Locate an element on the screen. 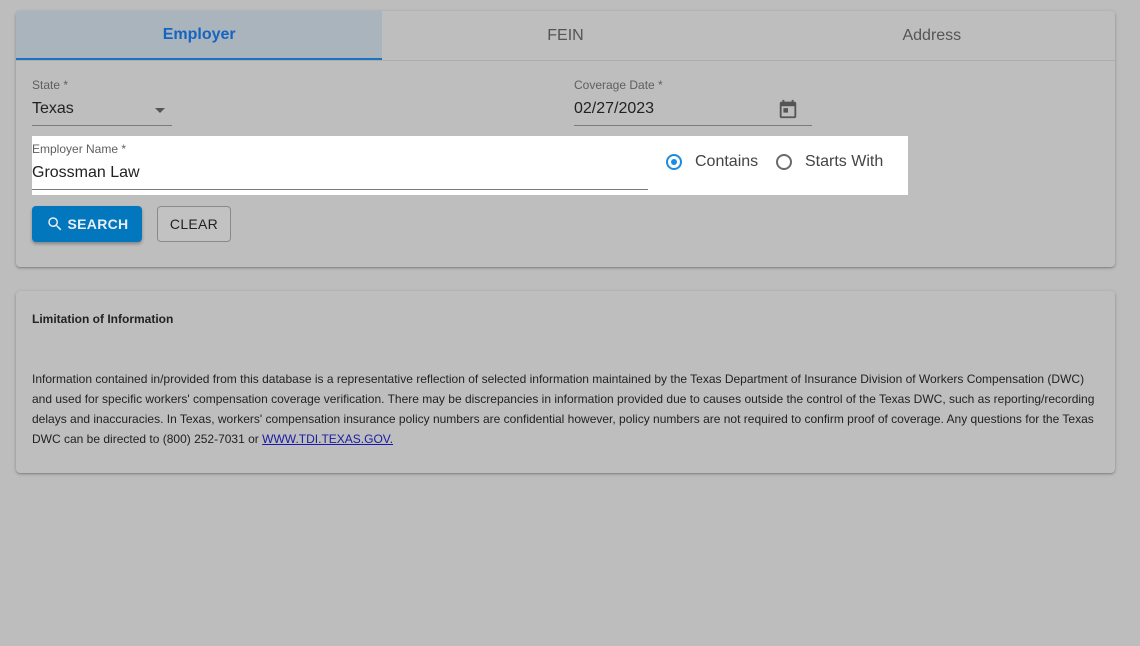 The image size is (1140, 646). contains-radio-dot is located at coordinates (674, 162).